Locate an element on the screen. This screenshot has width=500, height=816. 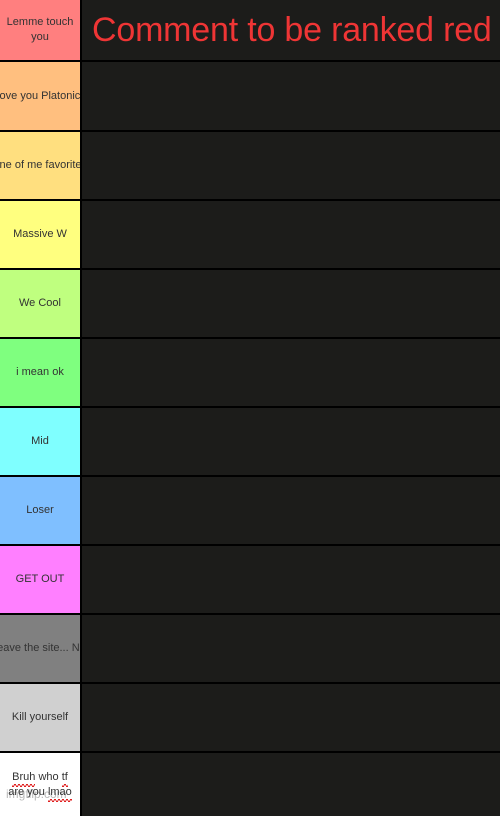
tier-label-line-2: are you lmao is located at coordinates (40, 793).